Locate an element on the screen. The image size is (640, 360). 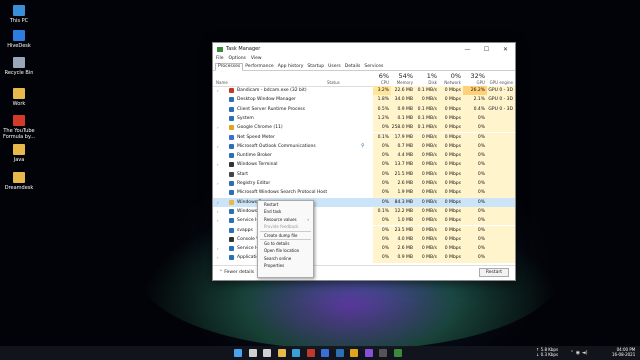
column-status: Status is located at coordinates (333, 82).